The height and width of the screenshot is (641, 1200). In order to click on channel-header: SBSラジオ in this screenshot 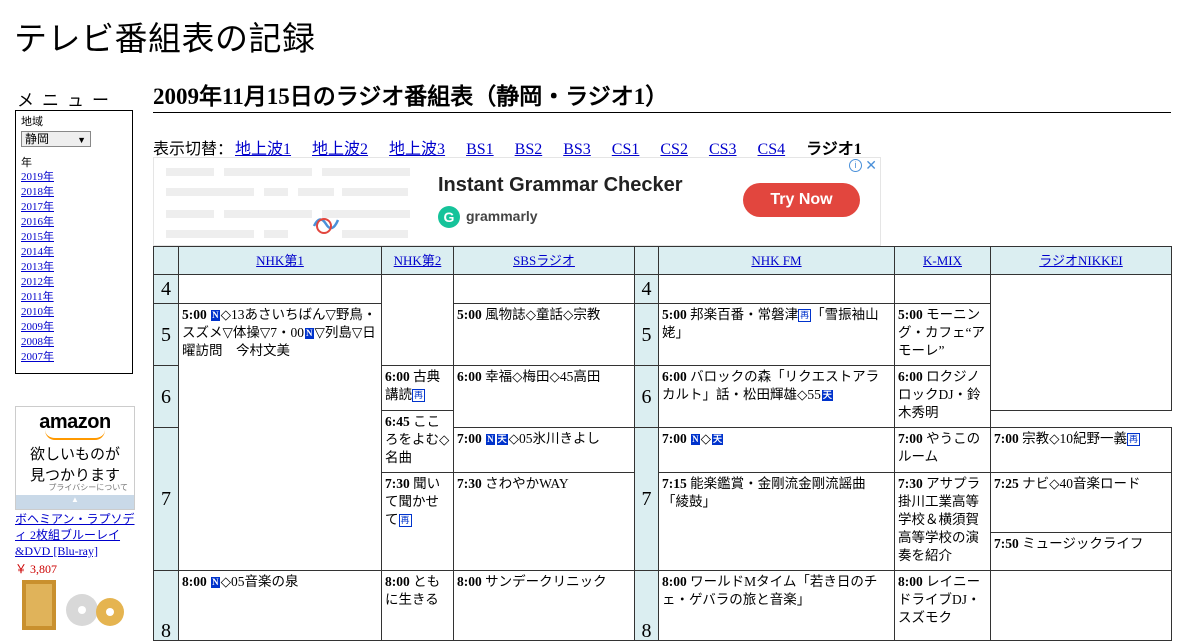, I will do `click(544, 260)`.